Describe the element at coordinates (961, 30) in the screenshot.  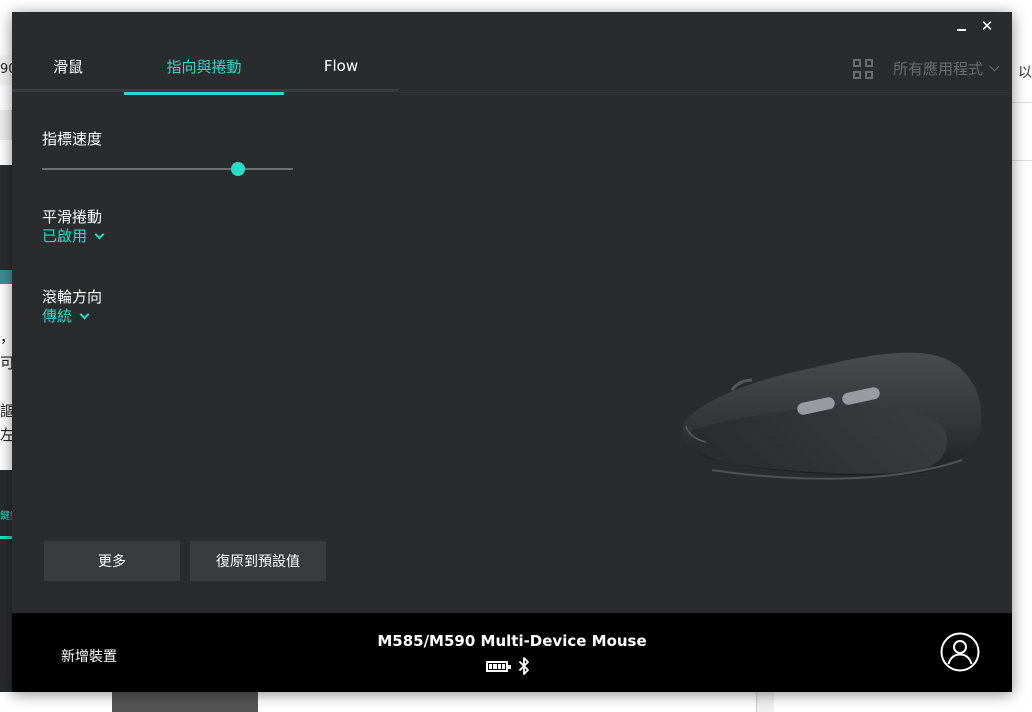
I see `minimize-icon` at that location.